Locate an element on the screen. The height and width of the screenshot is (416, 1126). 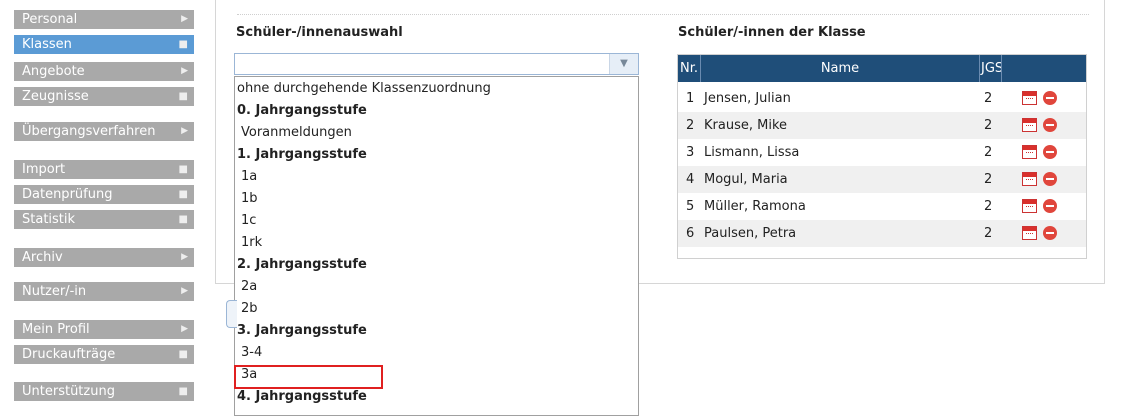
dropdown-option: ohne durchgehende Klassenzuordnung is located at coordinates (436, 89).